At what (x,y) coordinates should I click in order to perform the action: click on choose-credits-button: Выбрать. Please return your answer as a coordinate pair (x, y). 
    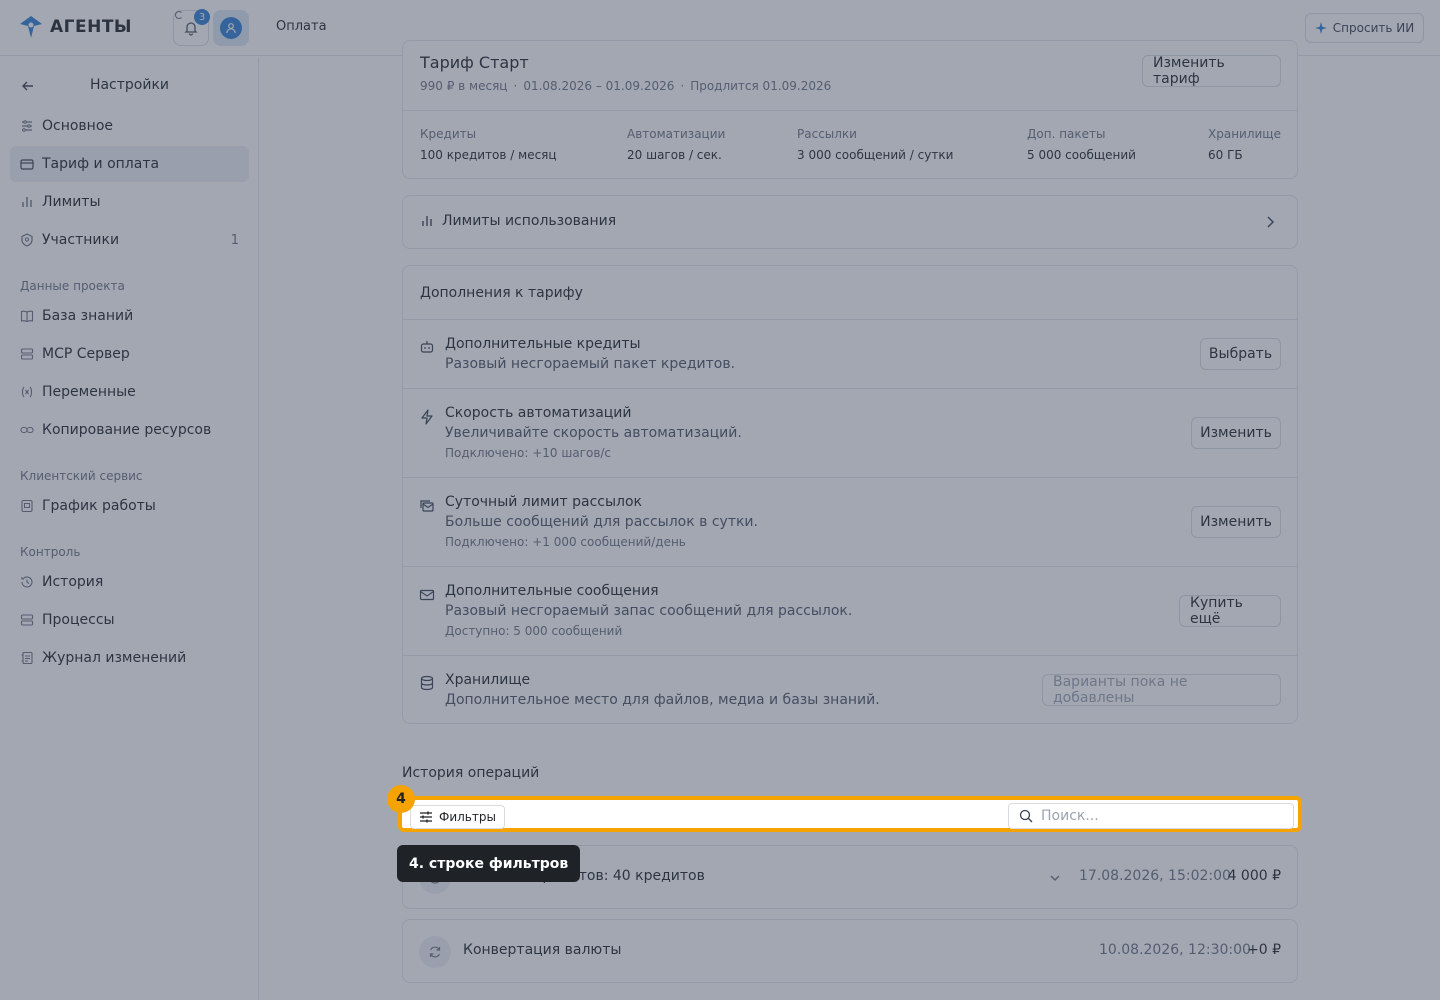
    Looking at the image, I should click on (1240, 354).